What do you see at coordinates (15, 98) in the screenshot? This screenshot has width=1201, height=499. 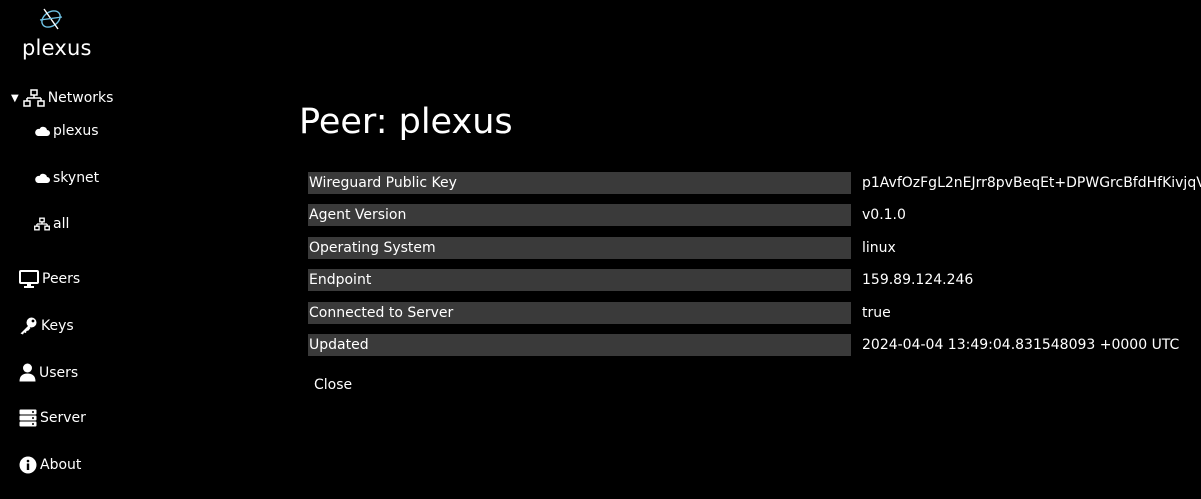 I see `caret-down-icon: ▼` at bounding box center [15, 98].